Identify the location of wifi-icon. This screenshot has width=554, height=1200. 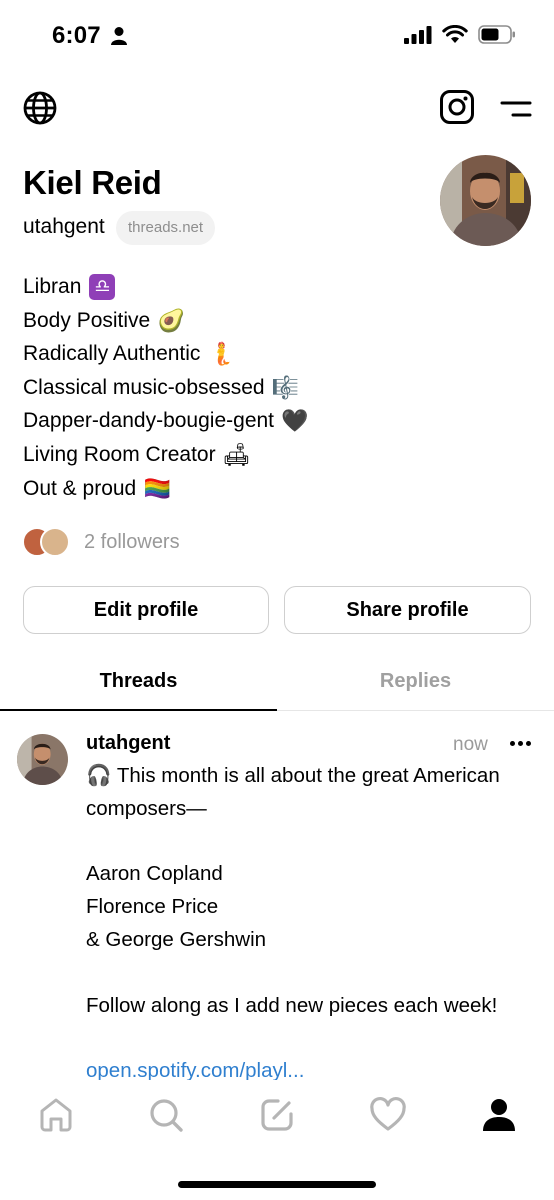
(455, 34).